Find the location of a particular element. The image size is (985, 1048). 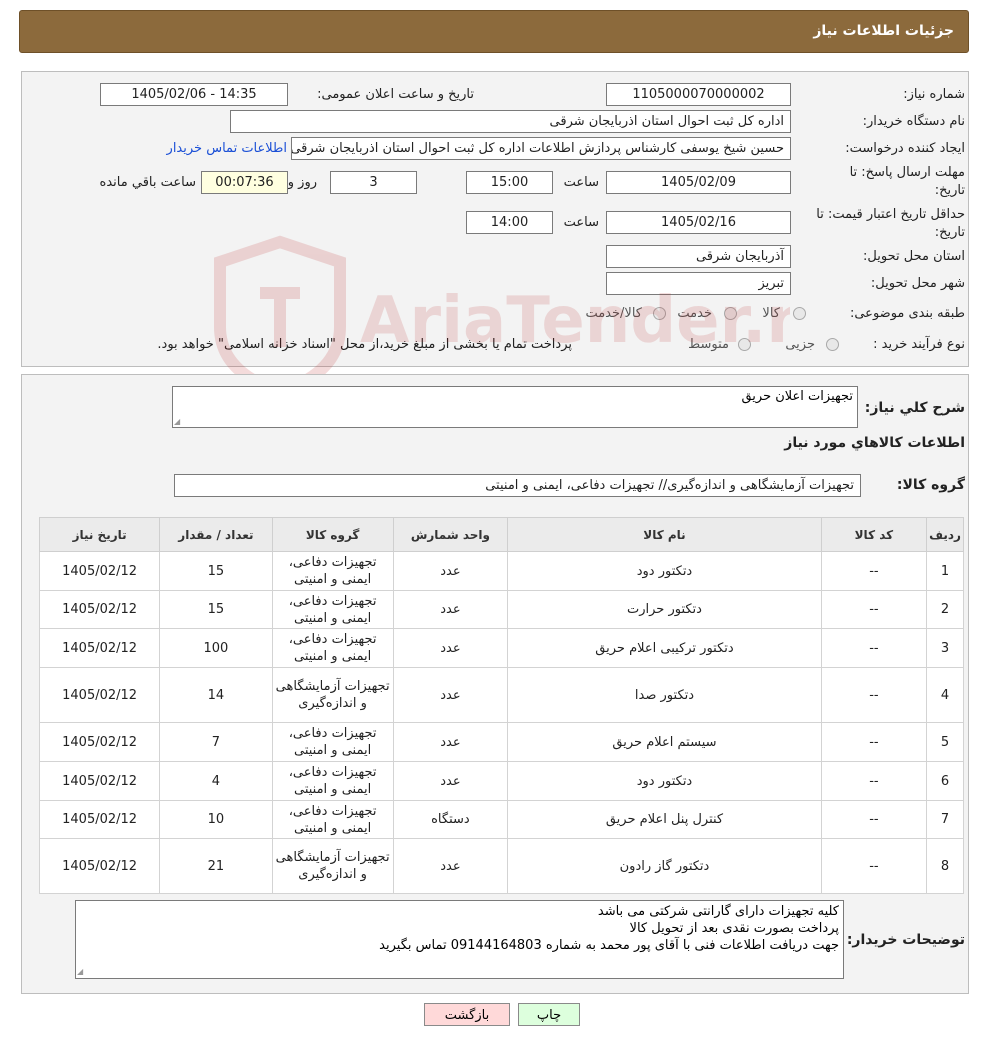

print-button: چاپ is located at coordinates (549, 1014).